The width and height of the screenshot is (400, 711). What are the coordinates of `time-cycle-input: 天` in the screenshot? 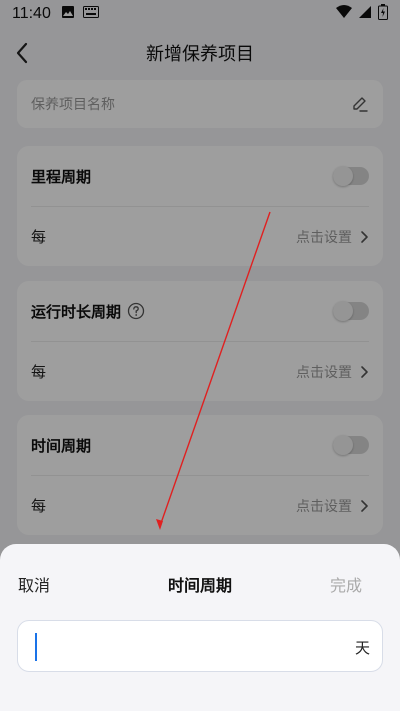 It's located at (200, 646).